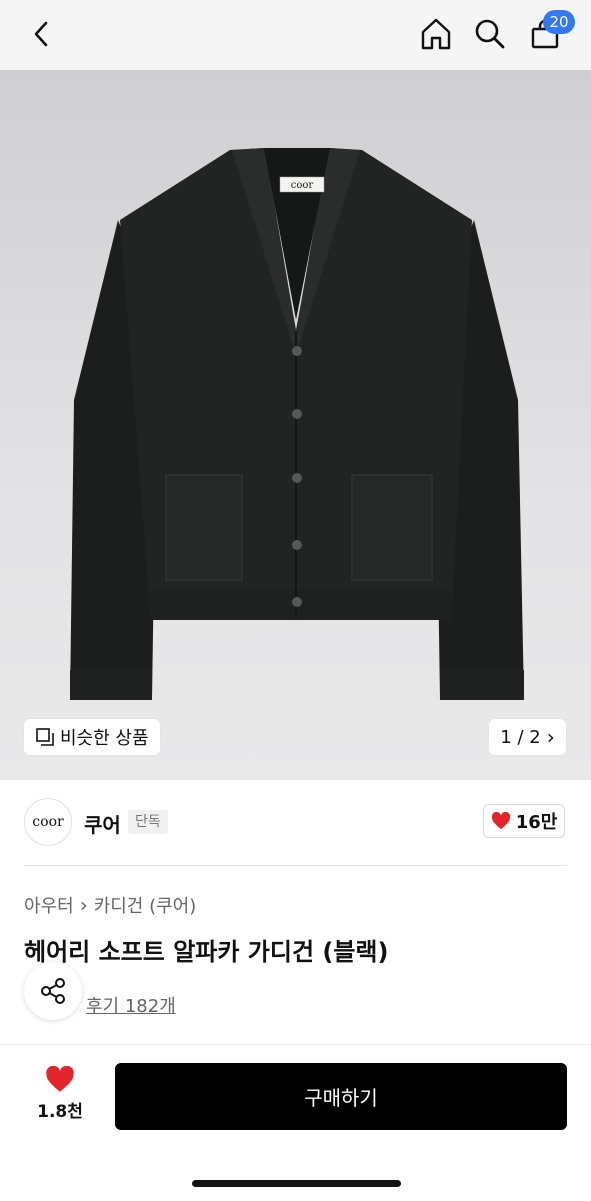  Describe the element at coordinates (49, 905) in the screenshot. I see `breadcrumb-category: 아우터` at that location.